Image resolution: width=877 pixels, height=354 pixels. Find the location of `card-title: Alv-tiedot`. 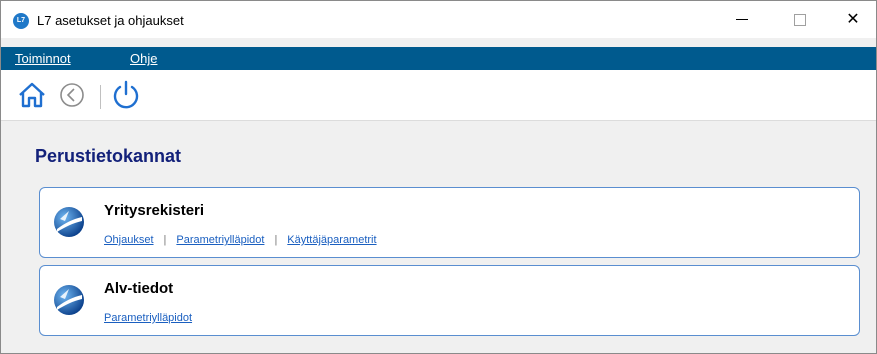

card-title: Alv-tiedot is located at coordinates (139, 288).